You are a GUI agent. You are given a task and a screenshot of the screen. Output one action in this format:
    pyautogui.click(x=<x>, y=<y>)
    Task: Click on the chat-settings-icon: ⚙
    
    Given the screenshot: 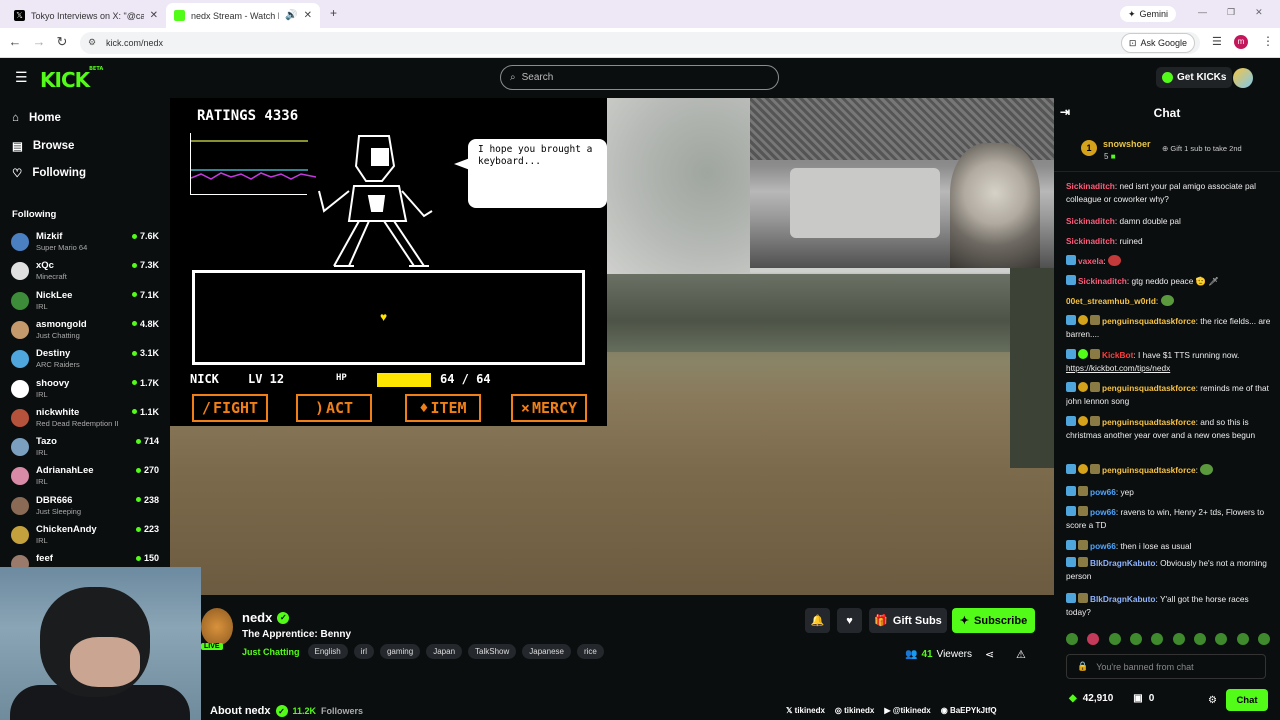 What is the action you would take?
    pyautogui.click(x=1212, y=700)
    